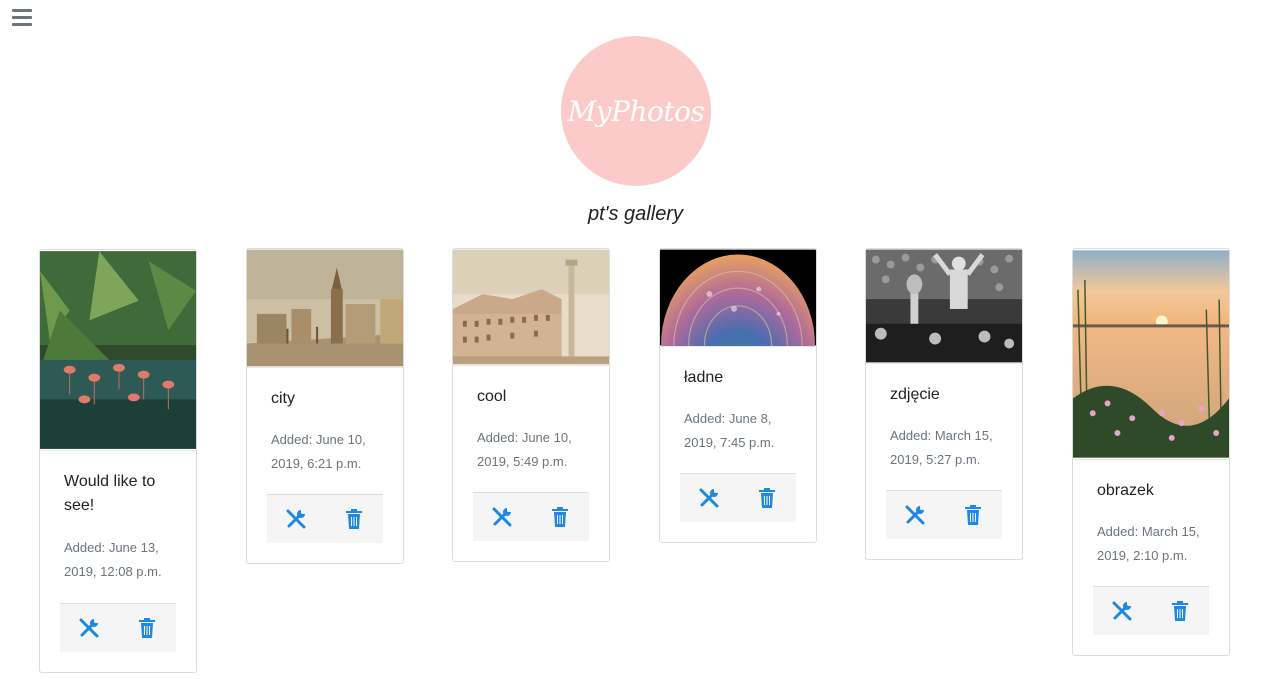 The height and width of the screenshot is (679, 1271). I want to click on photo-date: Added: June 10, 2019, 6:21 p.m., so click(318, 451).